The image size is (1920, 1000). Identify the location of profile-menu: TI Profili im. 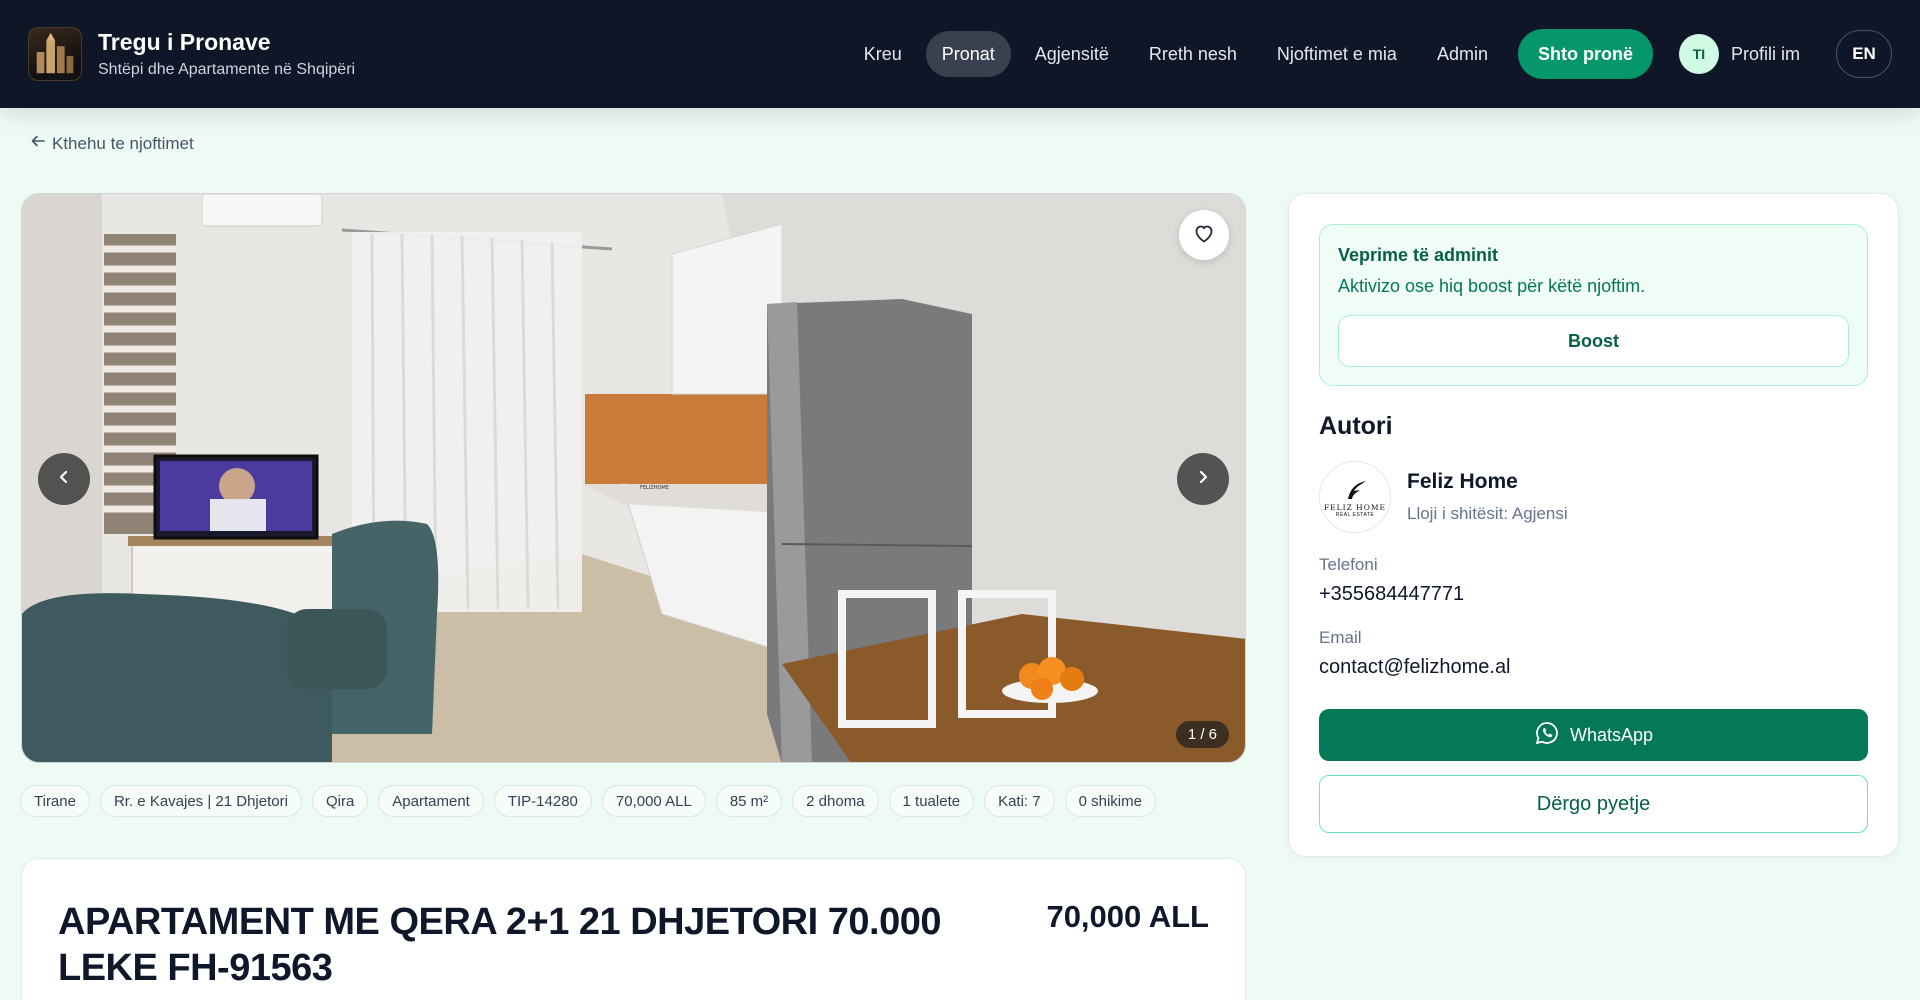
(1739, 54).